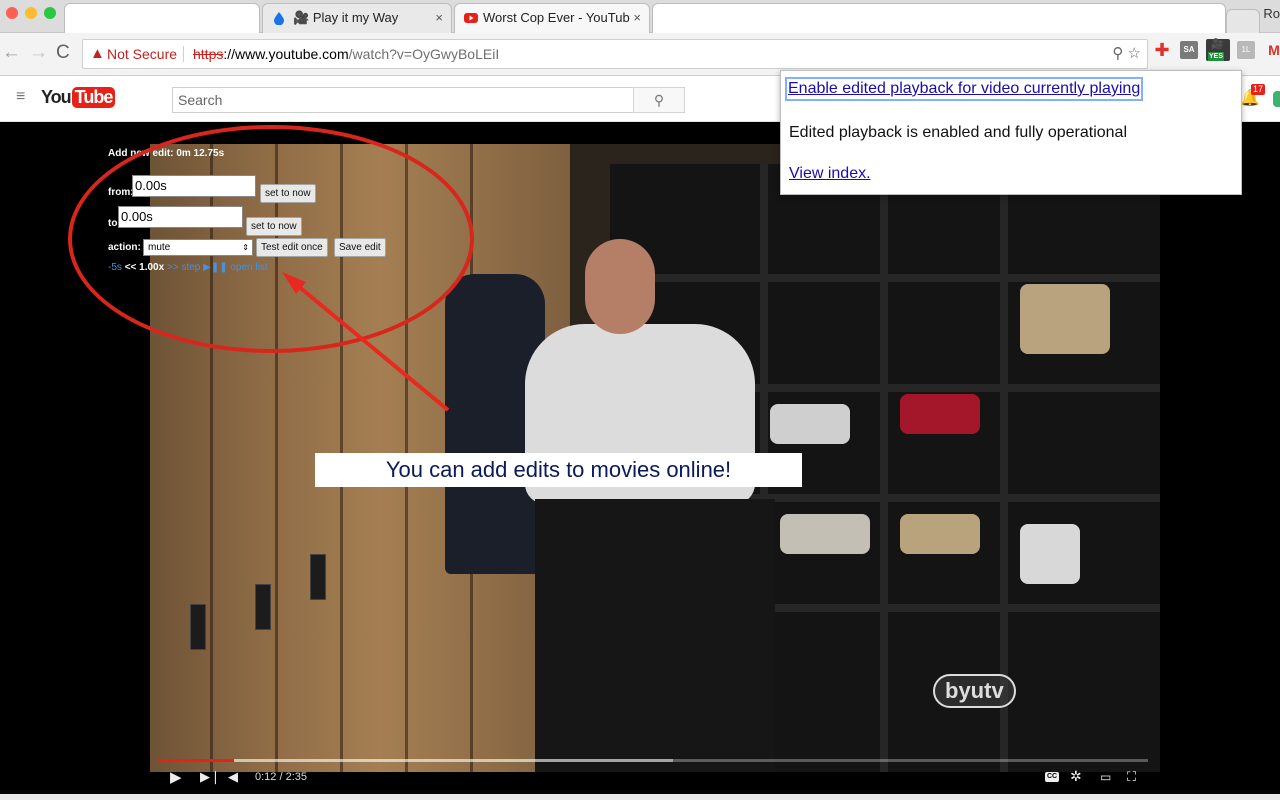  Describe the element at coordinates (558, 470) in the screenshot. I see `annotation-caption: You can add edits to movies online!` at that location.